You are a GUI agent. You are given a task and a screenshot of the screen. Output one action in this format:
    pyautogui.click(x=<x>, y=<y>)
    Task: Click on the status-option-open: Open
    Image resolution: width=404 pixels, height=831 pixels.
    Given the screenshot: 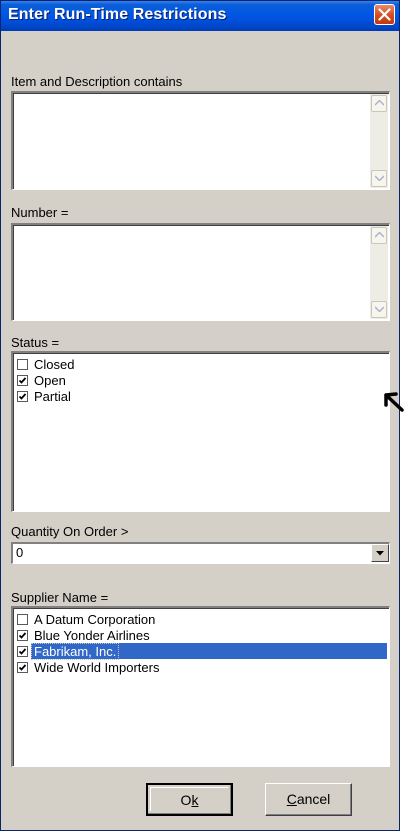 What is the action you would take?
    pyautogui.click(x=42, y=380)
    